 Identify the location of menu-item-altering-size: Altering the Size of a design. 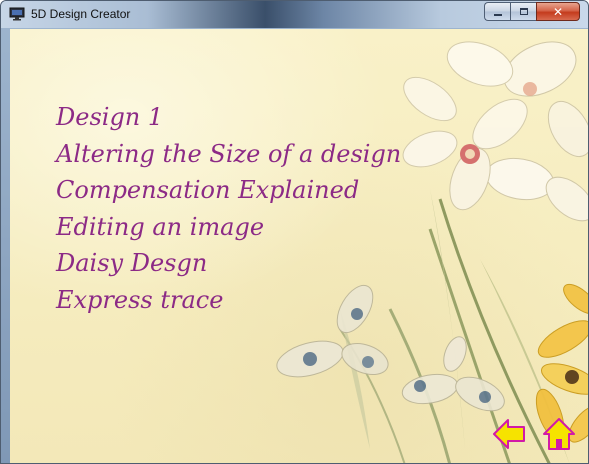
(228, 154).